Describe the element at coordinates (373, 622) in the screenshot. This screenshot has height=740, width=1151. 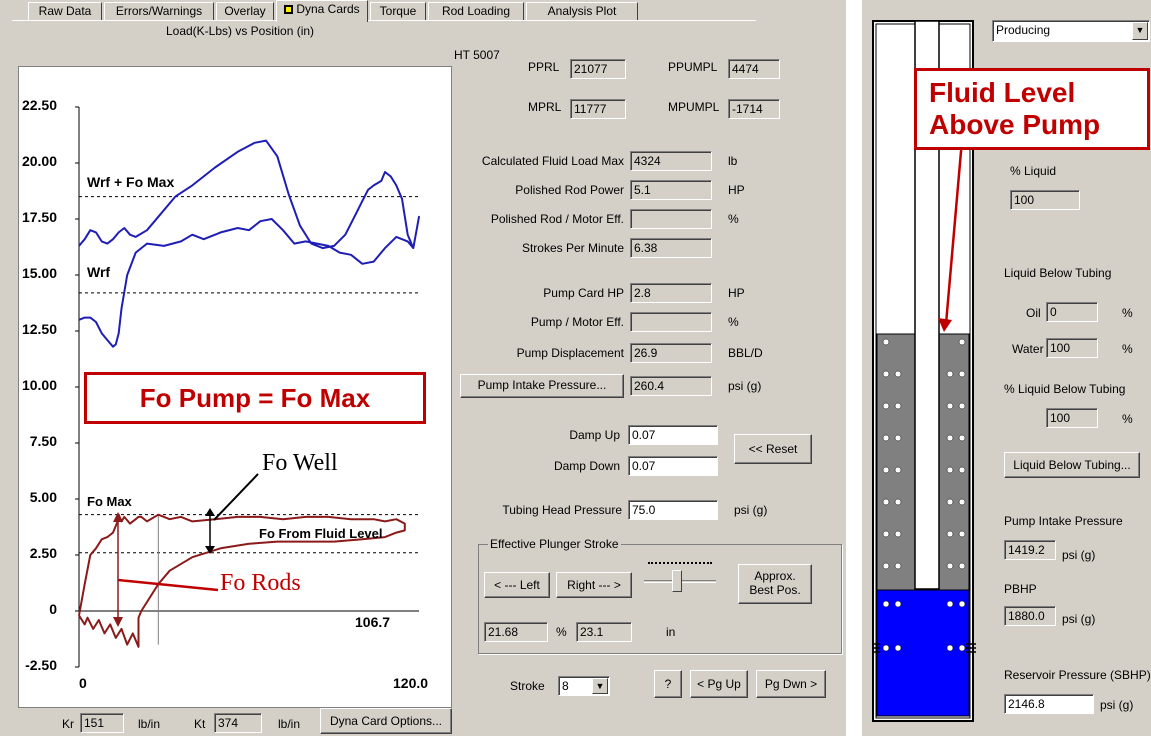
I see `surface-end-label: 106.7` at that location.